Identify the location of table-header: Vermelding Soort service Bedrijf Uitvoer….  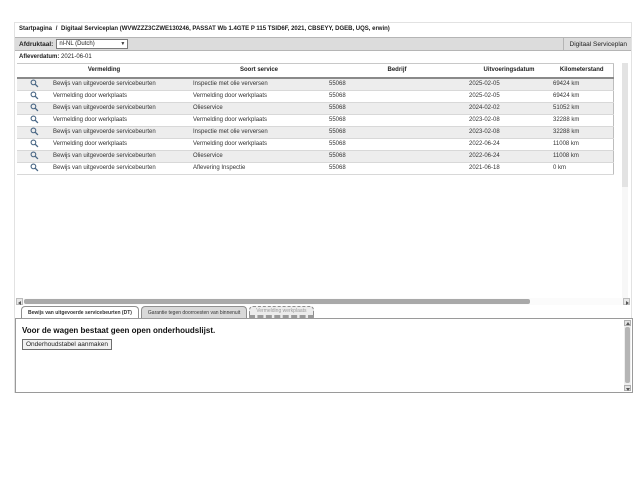
(315, 71).